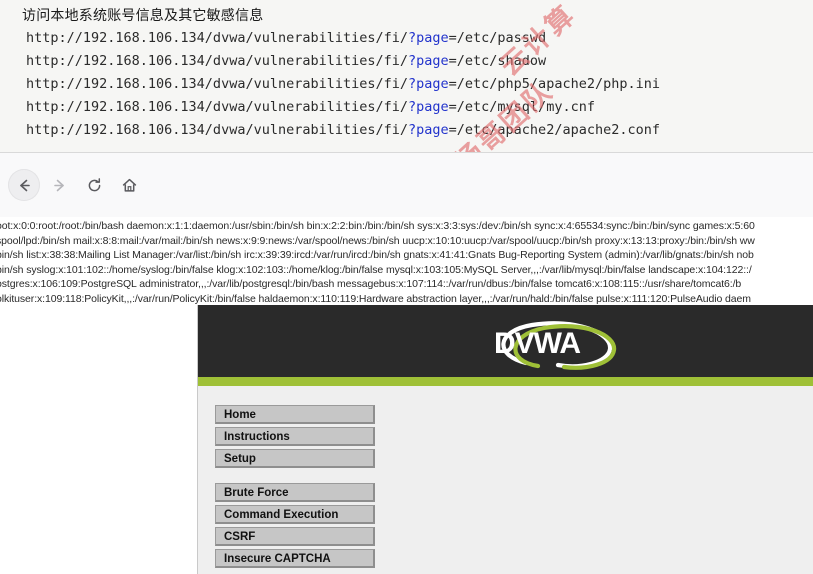 The image size is (813, 574). Describe the element at coordinates (505, 381) in the screenshot. I see `dvwa-accent-bar` at that location.